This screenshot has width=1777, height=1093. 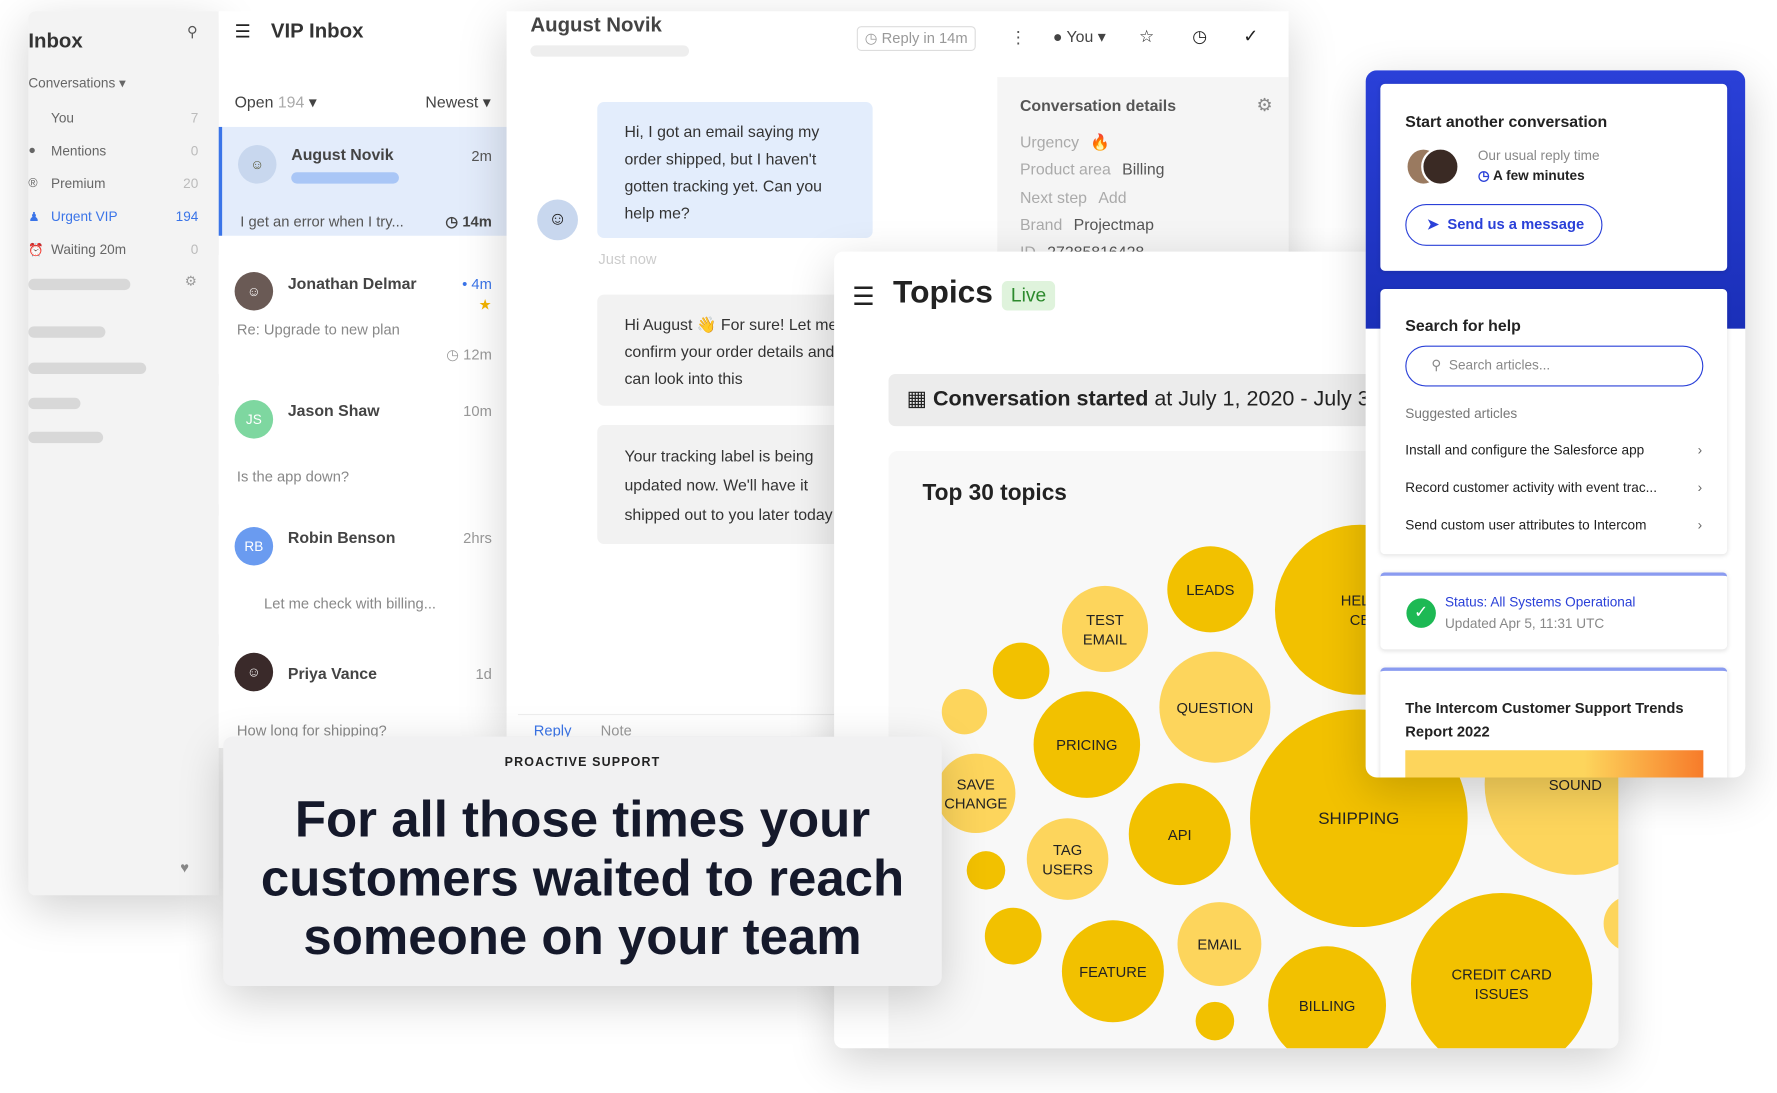 I want to click on topic-bubble: SAVE CHANGE, so click(x=976, y=793).